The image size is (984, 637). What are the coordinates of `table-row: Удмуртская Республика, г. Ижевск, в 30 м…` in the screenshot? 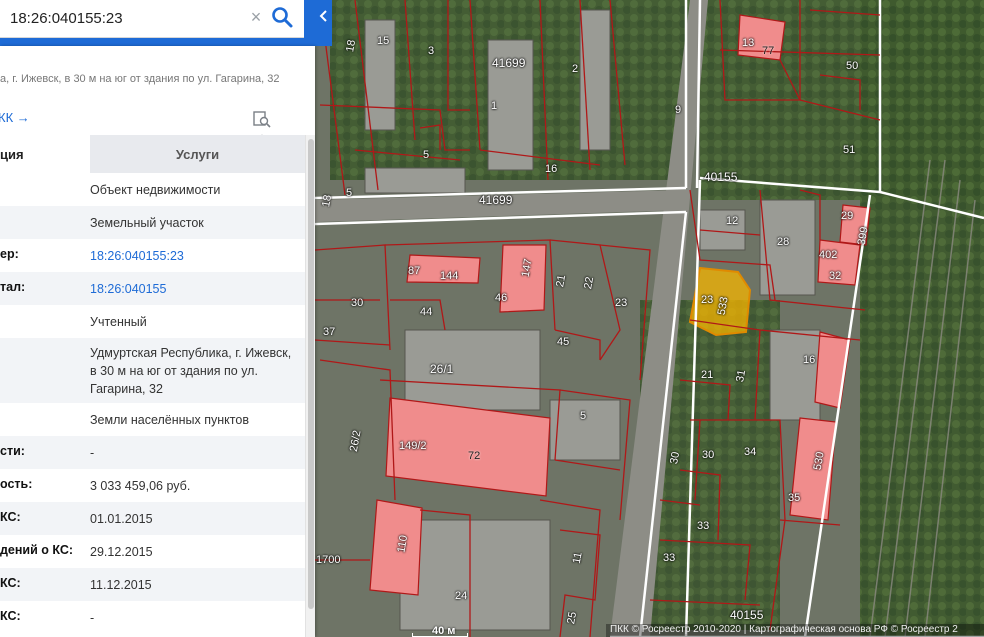 It's located at (152, 370).